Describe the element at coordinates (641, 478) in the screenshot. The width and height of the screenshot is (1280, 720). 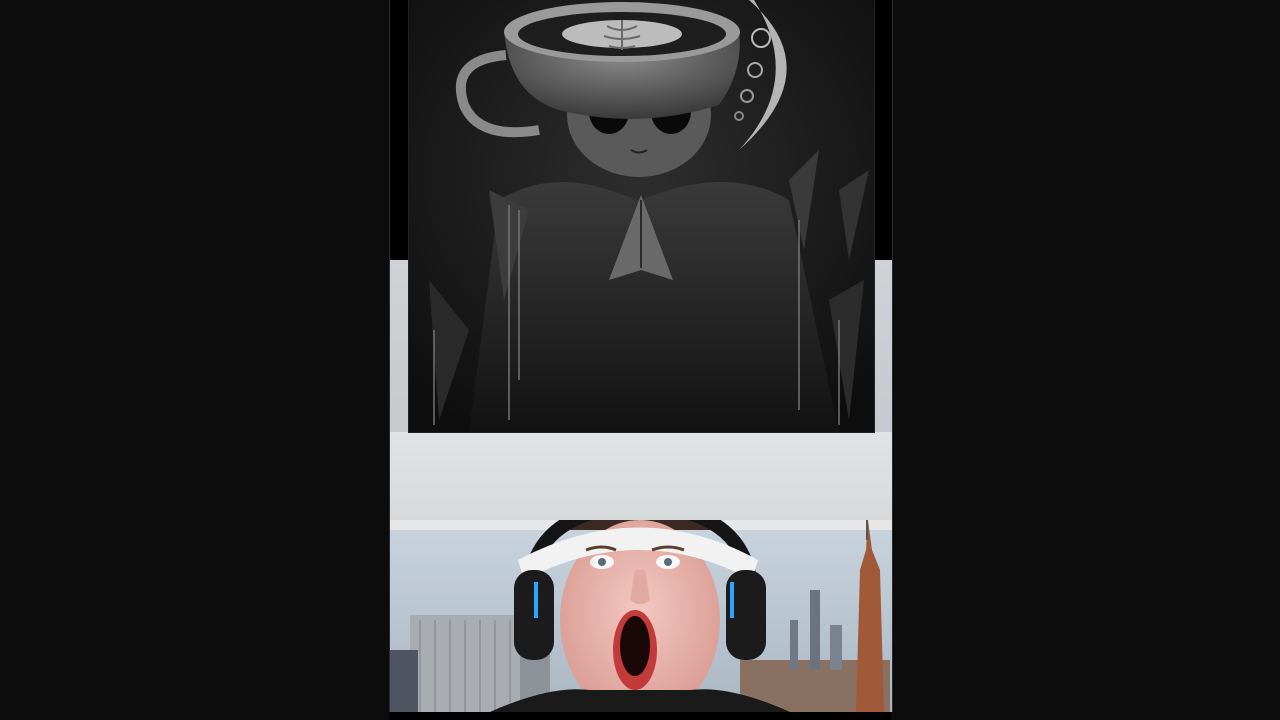
I see `room-ceiling` at that location.